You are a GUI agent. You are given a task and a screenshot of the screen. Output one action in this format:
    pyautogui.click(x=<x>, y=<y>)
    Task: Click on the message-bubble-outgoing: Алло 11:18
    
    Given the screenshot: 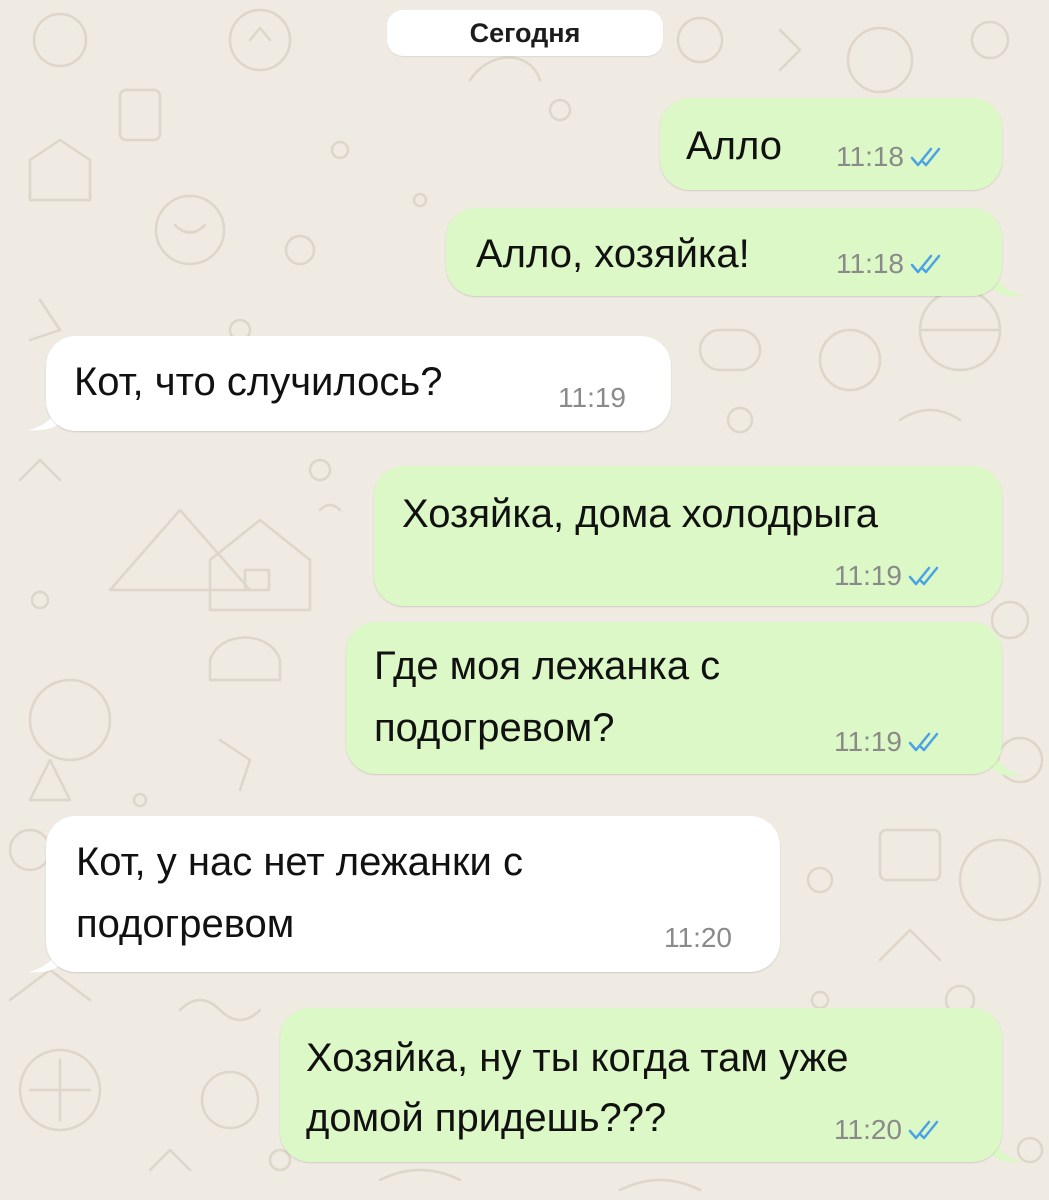 What is the action you would take?
    pyautogui.click(x=831, y=144)
    